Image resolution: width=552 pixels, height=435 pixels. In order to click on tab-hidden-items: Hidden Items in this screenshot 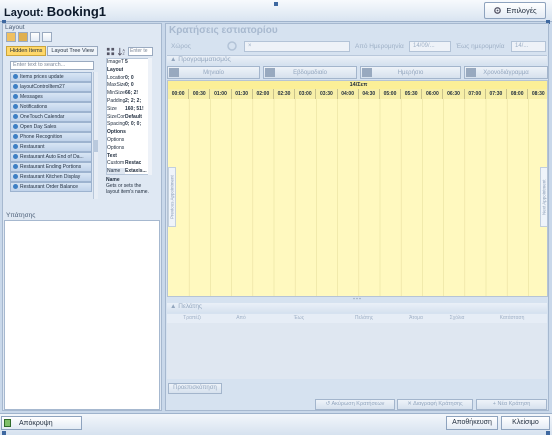, I will do `click(26, 51)`.